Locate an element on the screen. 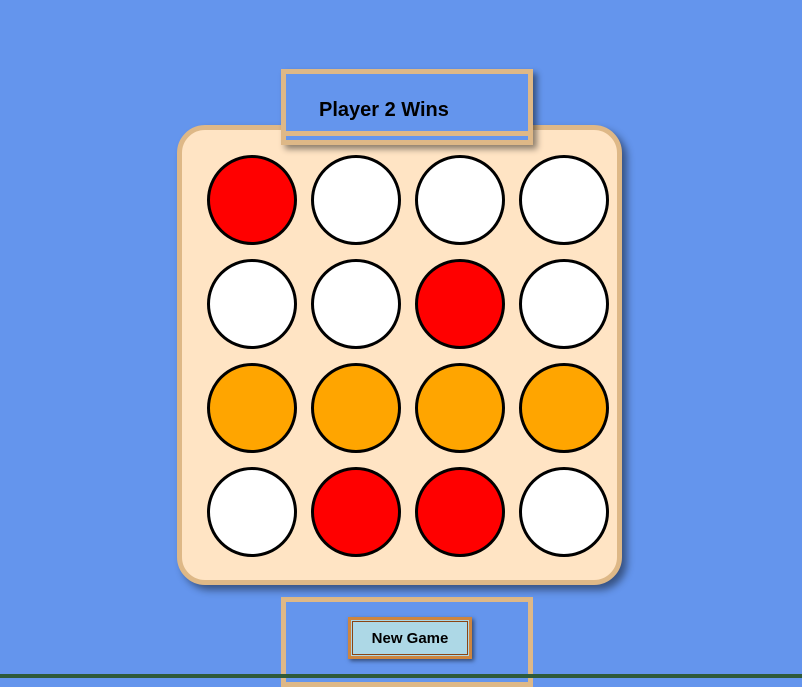 The width and height of the screenshot is (802, 687). board-cell-r1-c2 is located at coordinates (356, 200).